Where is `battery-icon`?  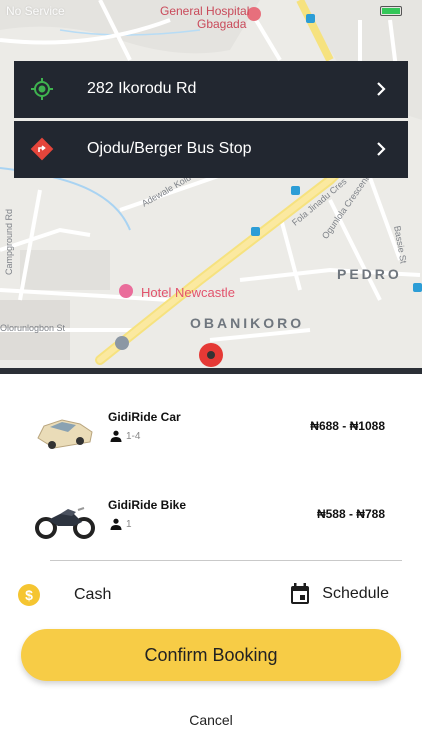
battery-icon is located at coordinates (391, 11).